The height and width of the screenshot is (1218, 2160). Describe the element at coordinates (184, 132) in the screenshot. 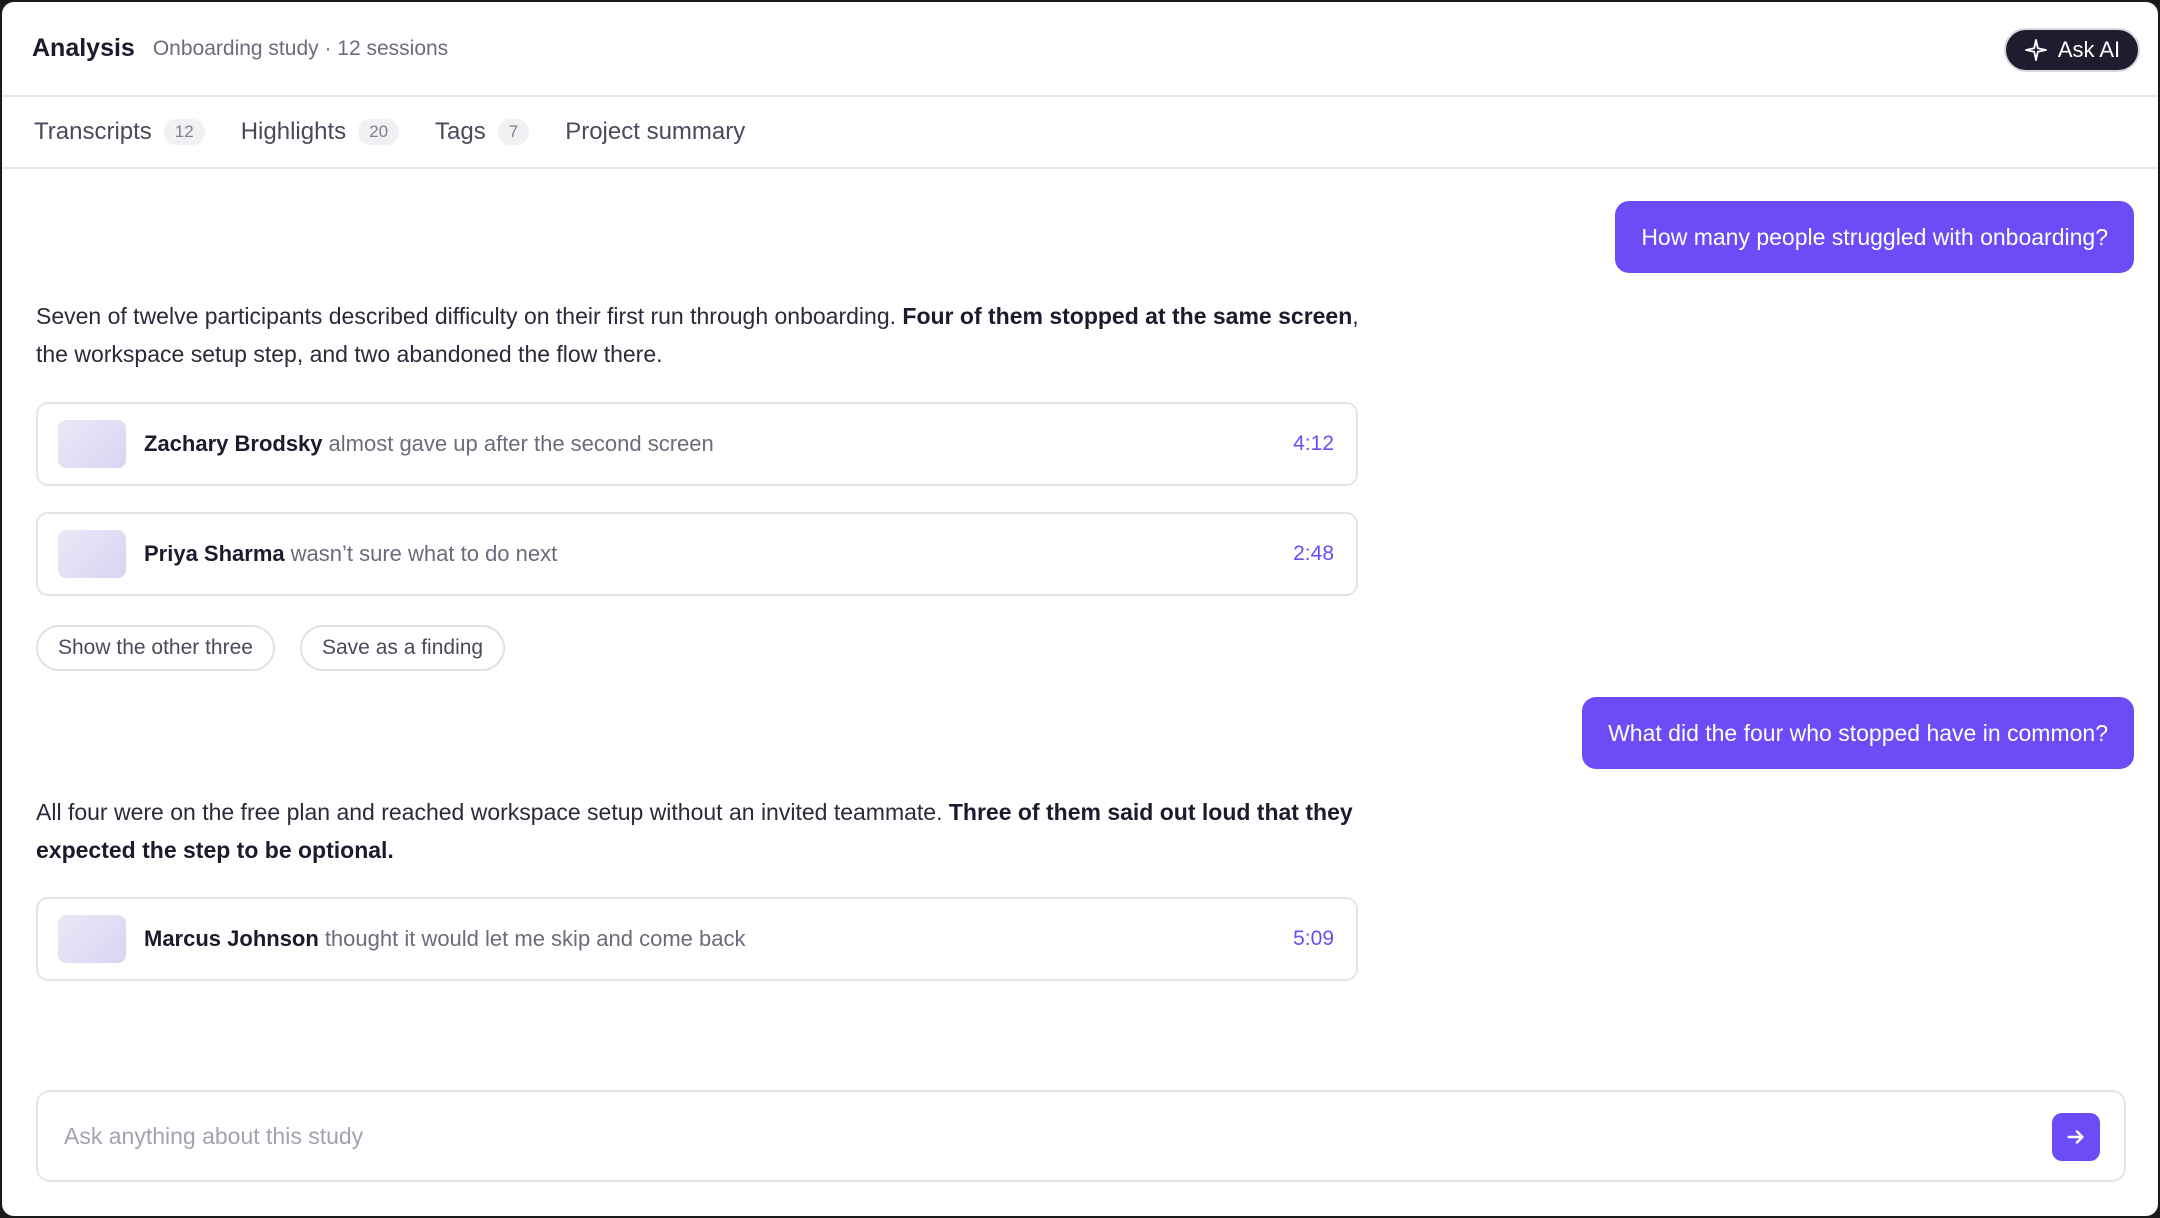

I see `tab-count-badge: 12` at that location.